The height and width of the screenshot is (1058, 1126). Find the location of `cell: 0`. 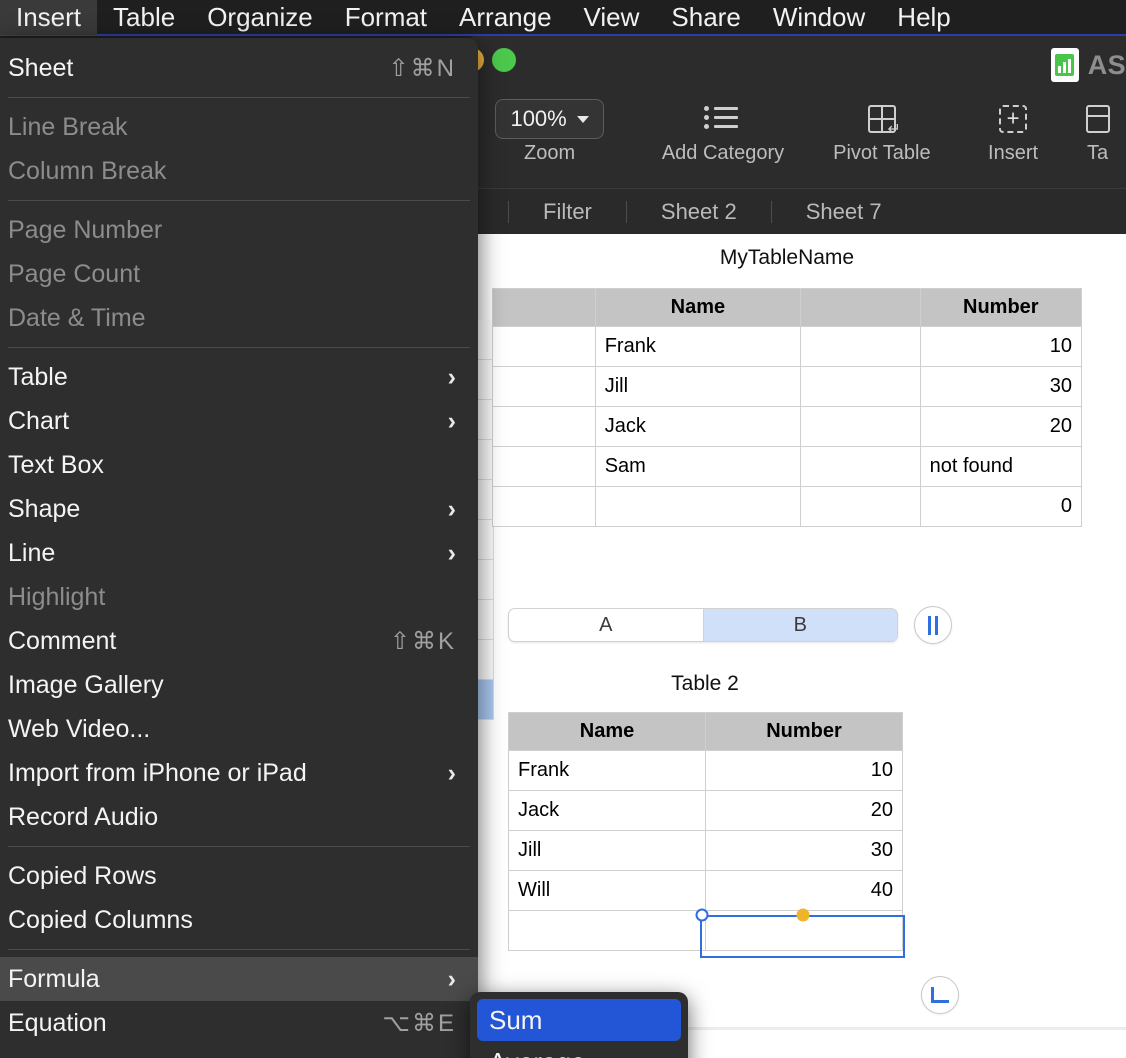

cell: 0 is located at coordinates (1001, 506).